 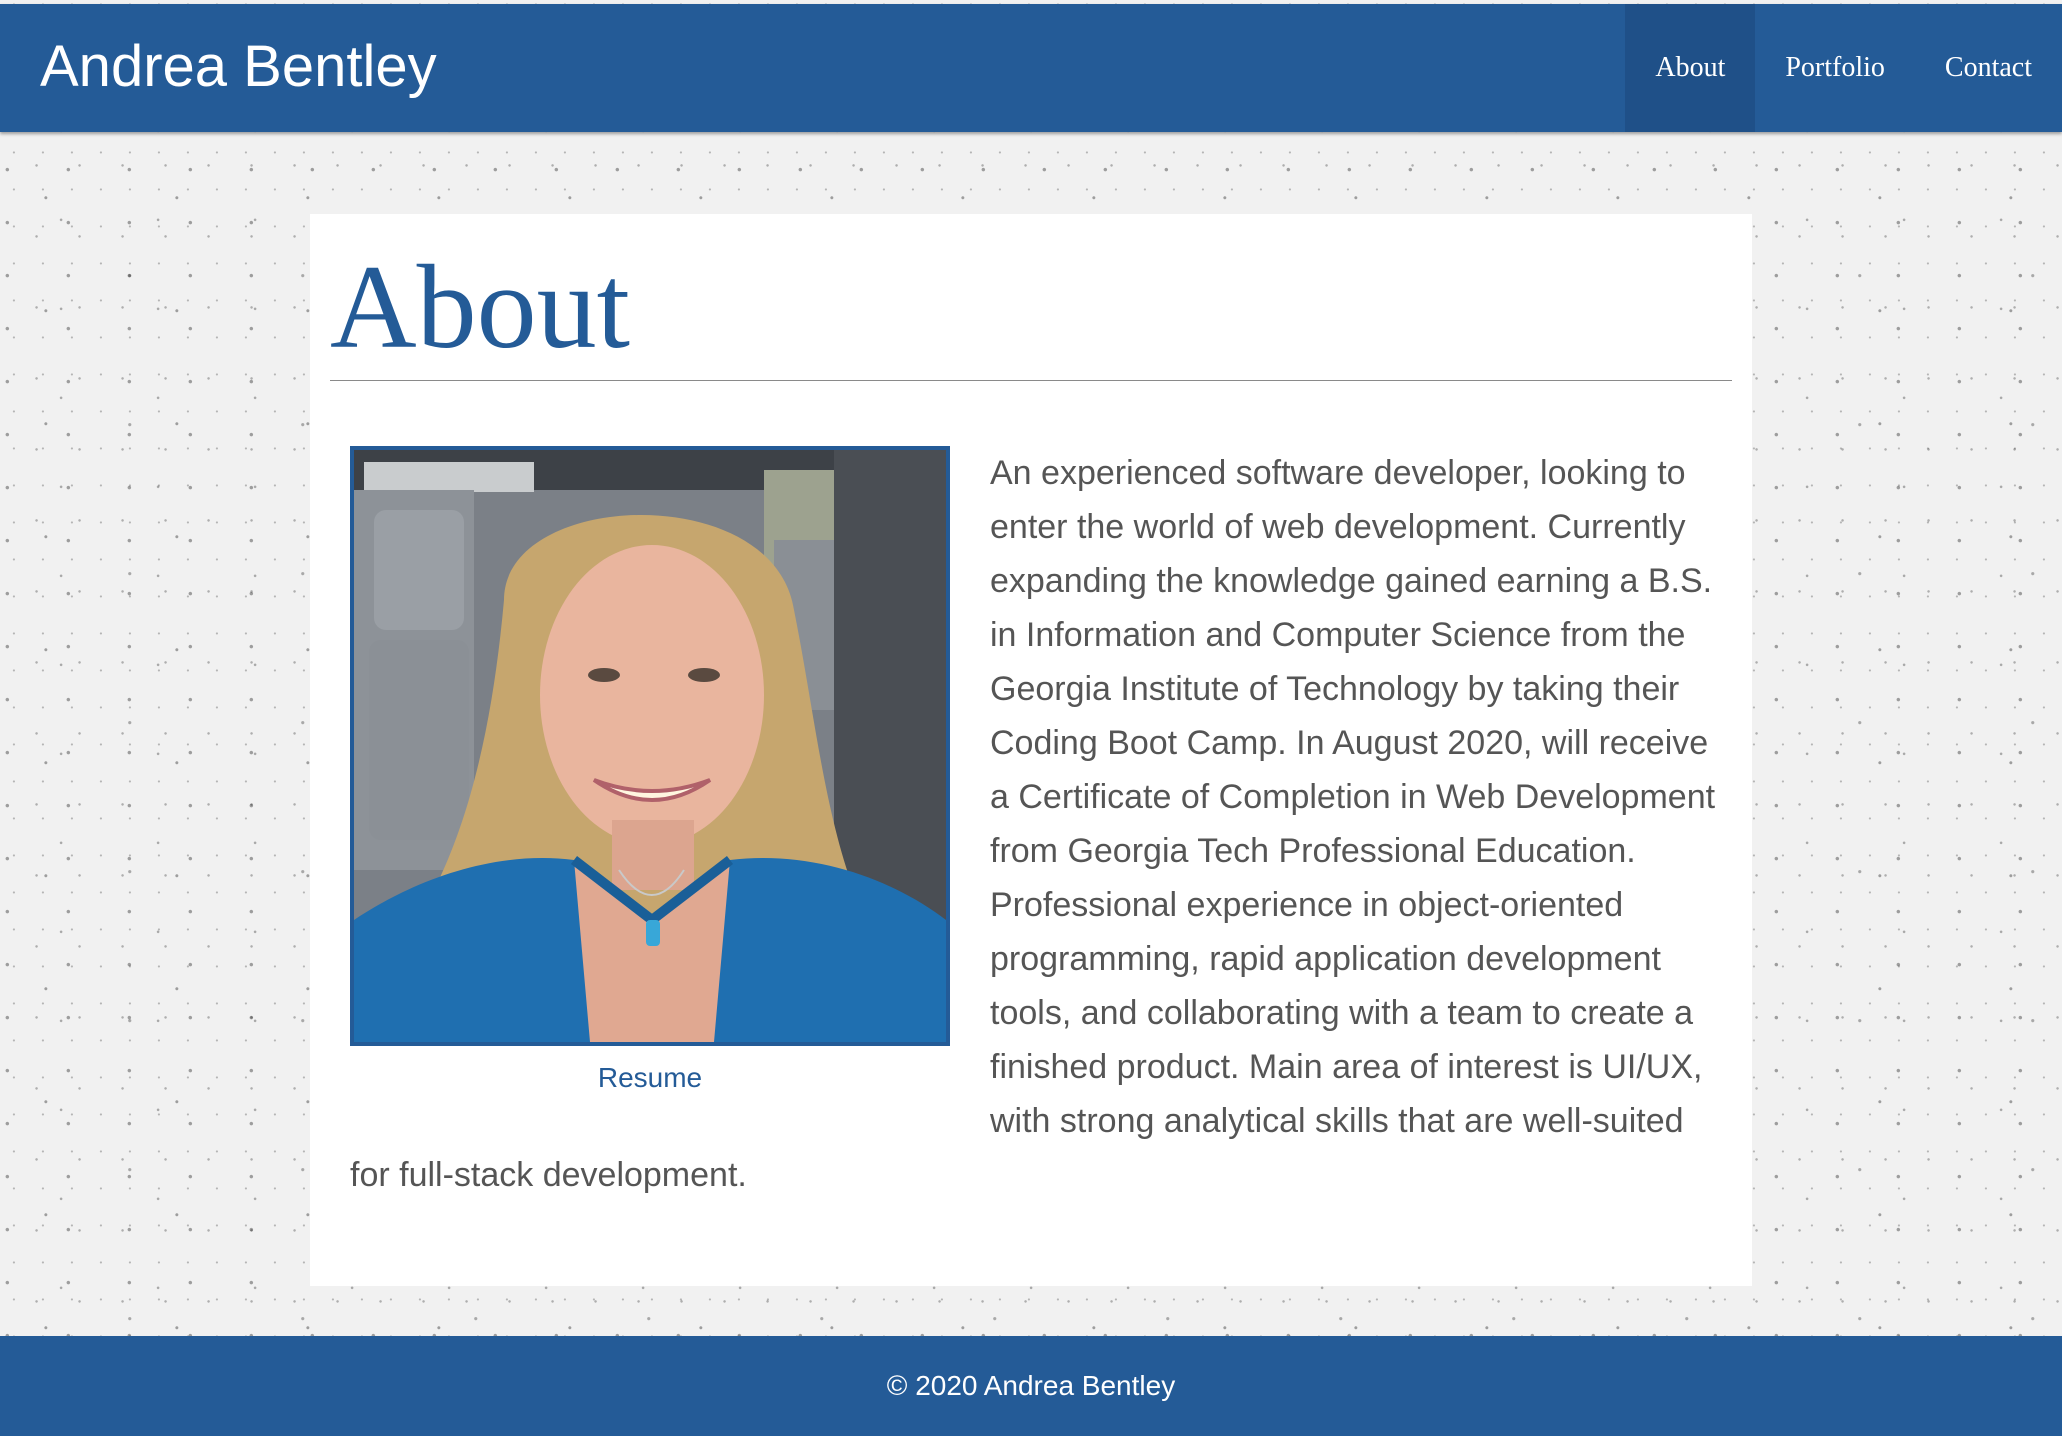 I want to click on footer-copyright: © 2020 Andrea Bentley, so click(x=1031, y=1385).